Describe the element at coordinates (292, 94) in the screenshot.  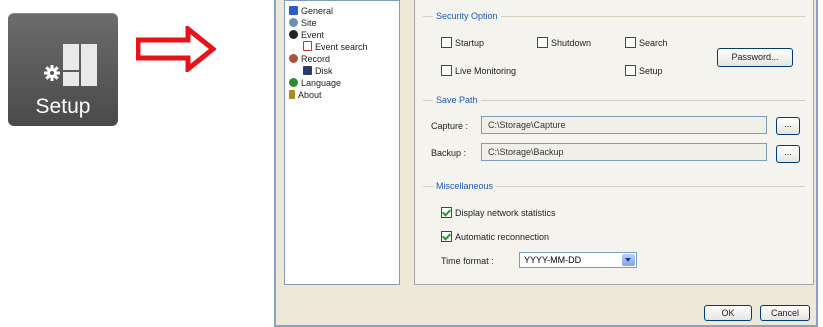
I see `about-icon` at that location.